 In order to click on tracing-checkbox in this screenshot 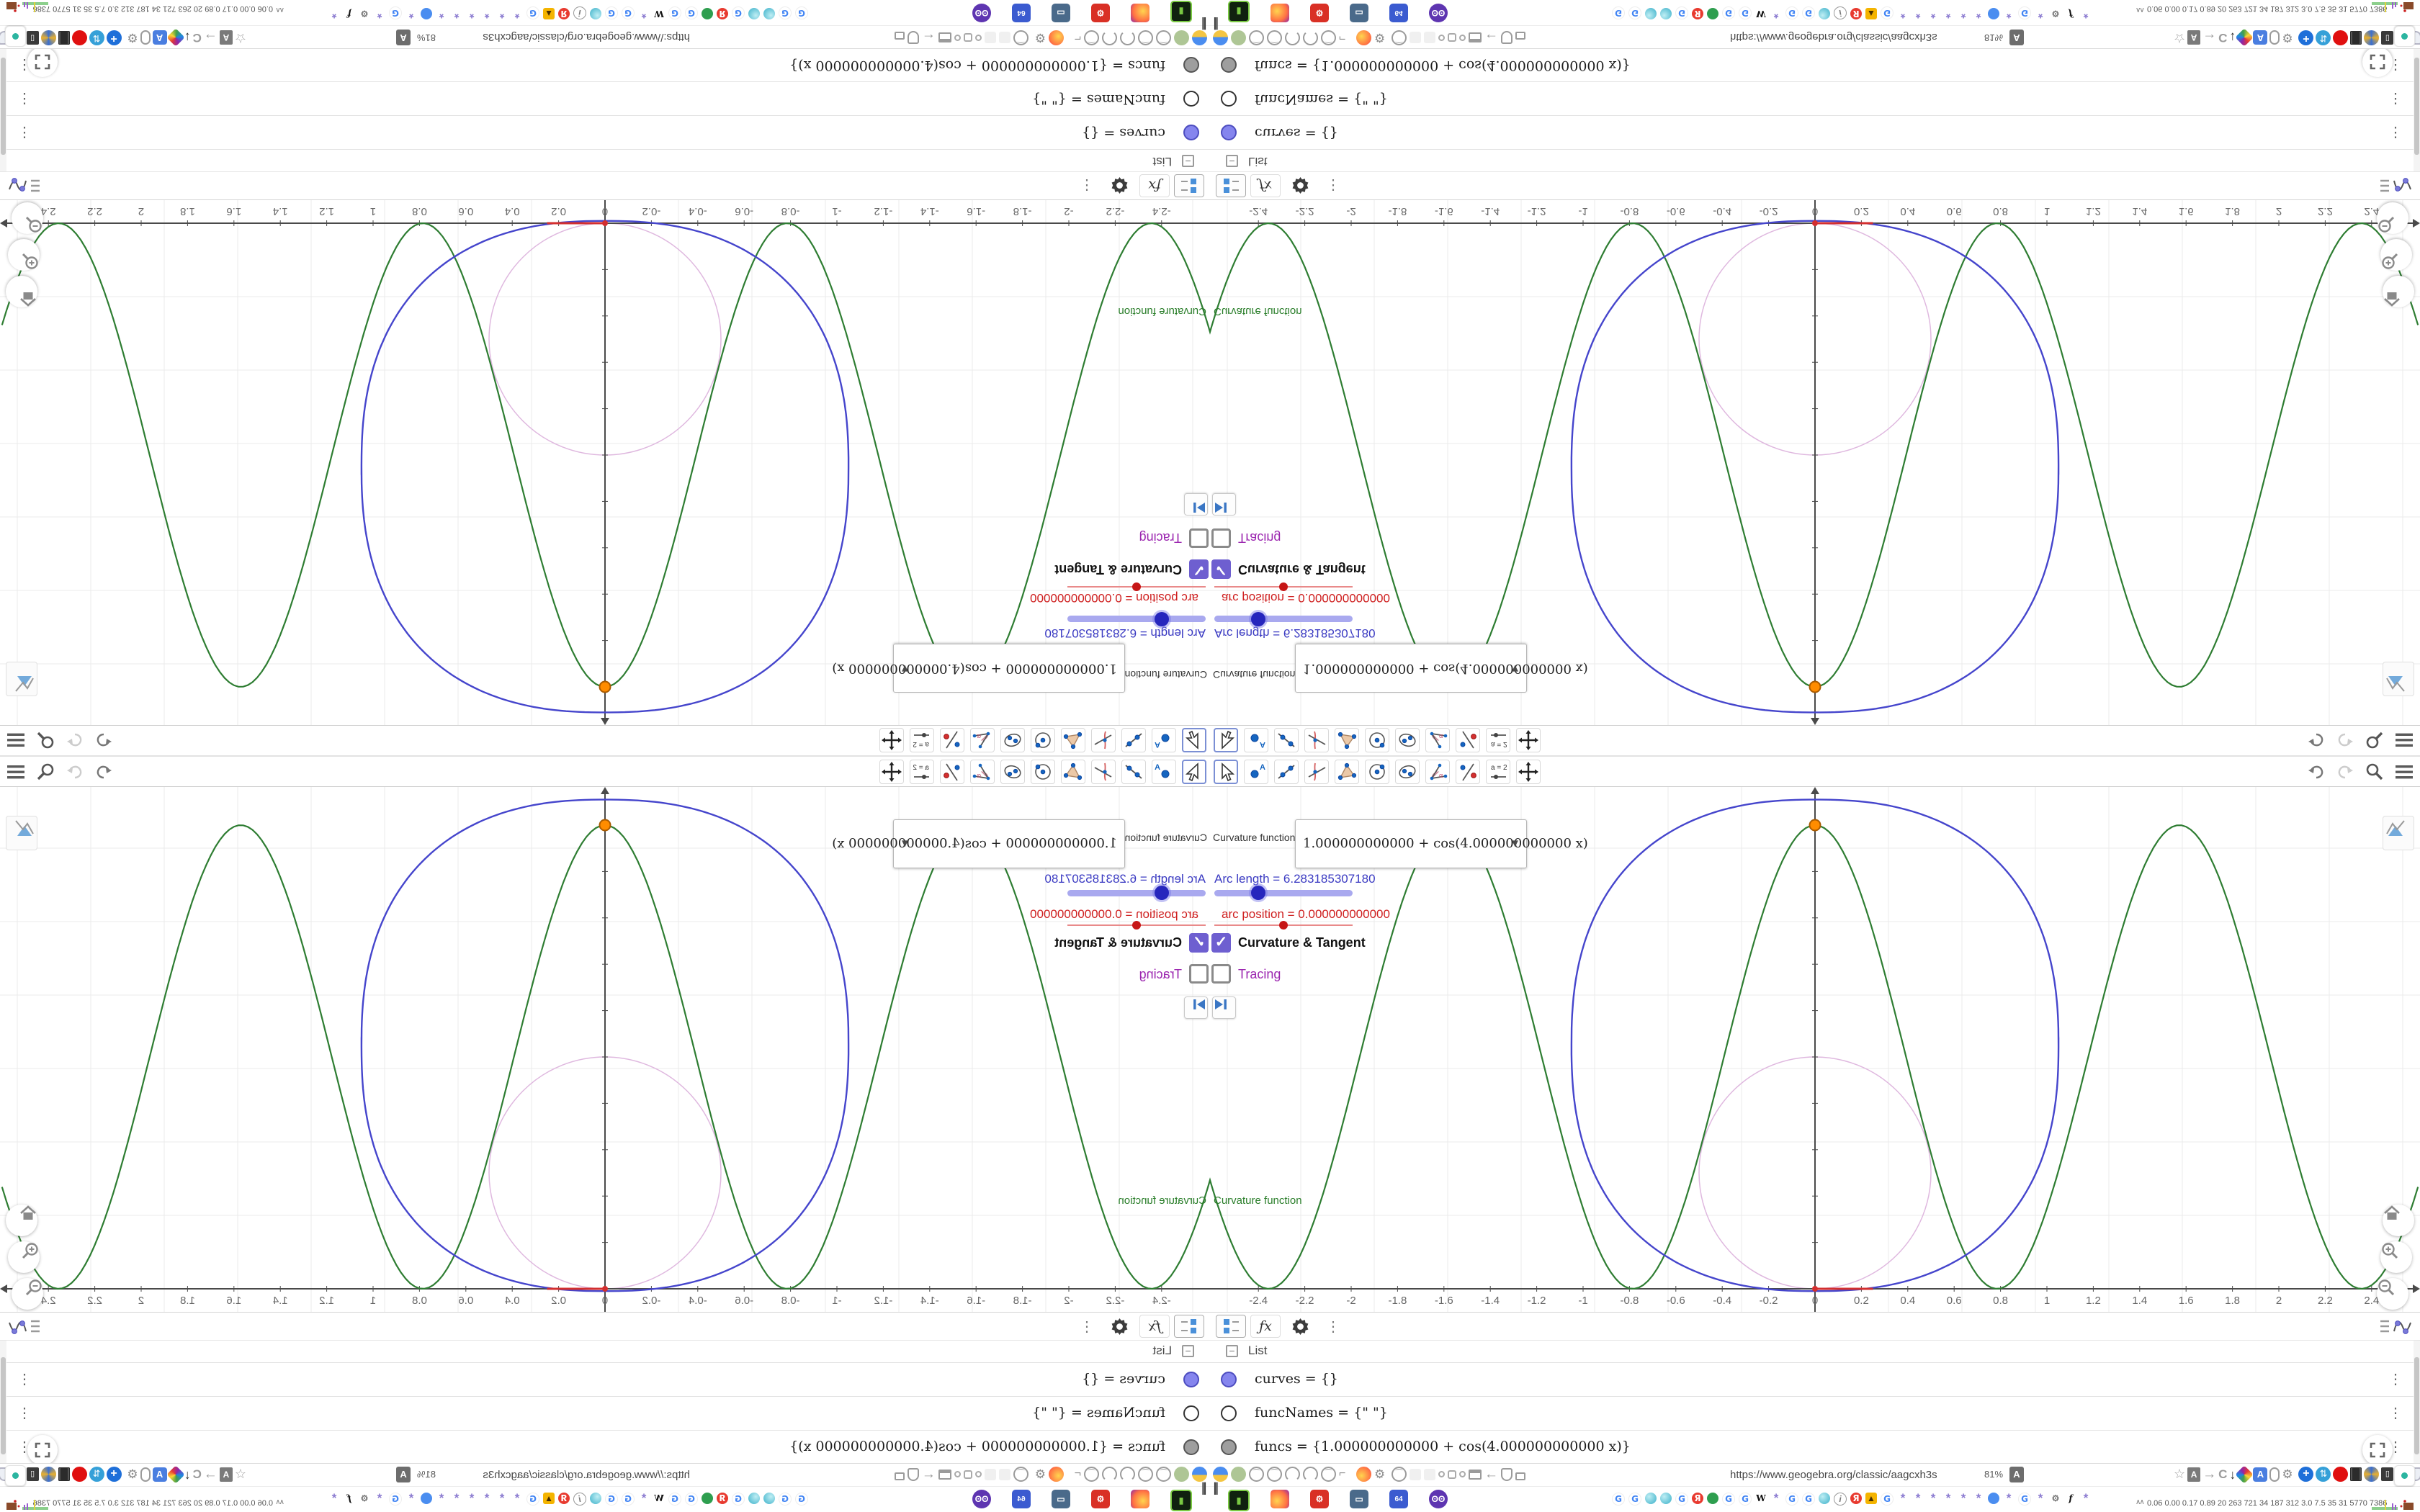, I will do `click(1199, 974)`.